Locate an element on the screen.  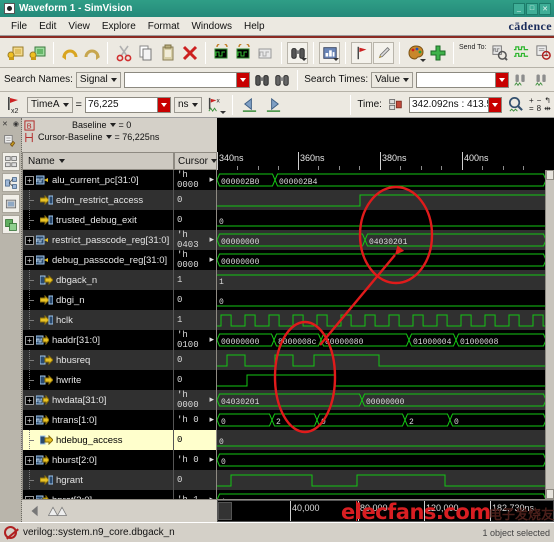
find-previous-icon is located at coordinates (262, 80).